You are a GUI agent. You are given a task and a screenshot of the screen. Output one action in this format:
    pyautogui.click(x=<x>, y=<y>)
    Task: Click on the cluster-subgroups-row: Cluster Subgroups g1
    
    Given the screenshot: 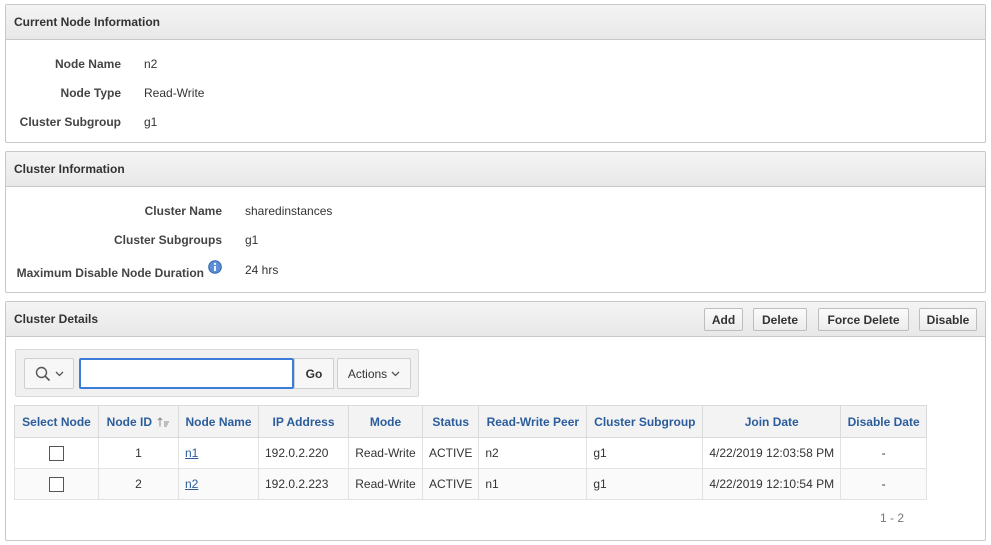 What is the action you would take?
    pyautogui.click(x=132, y=240)
    